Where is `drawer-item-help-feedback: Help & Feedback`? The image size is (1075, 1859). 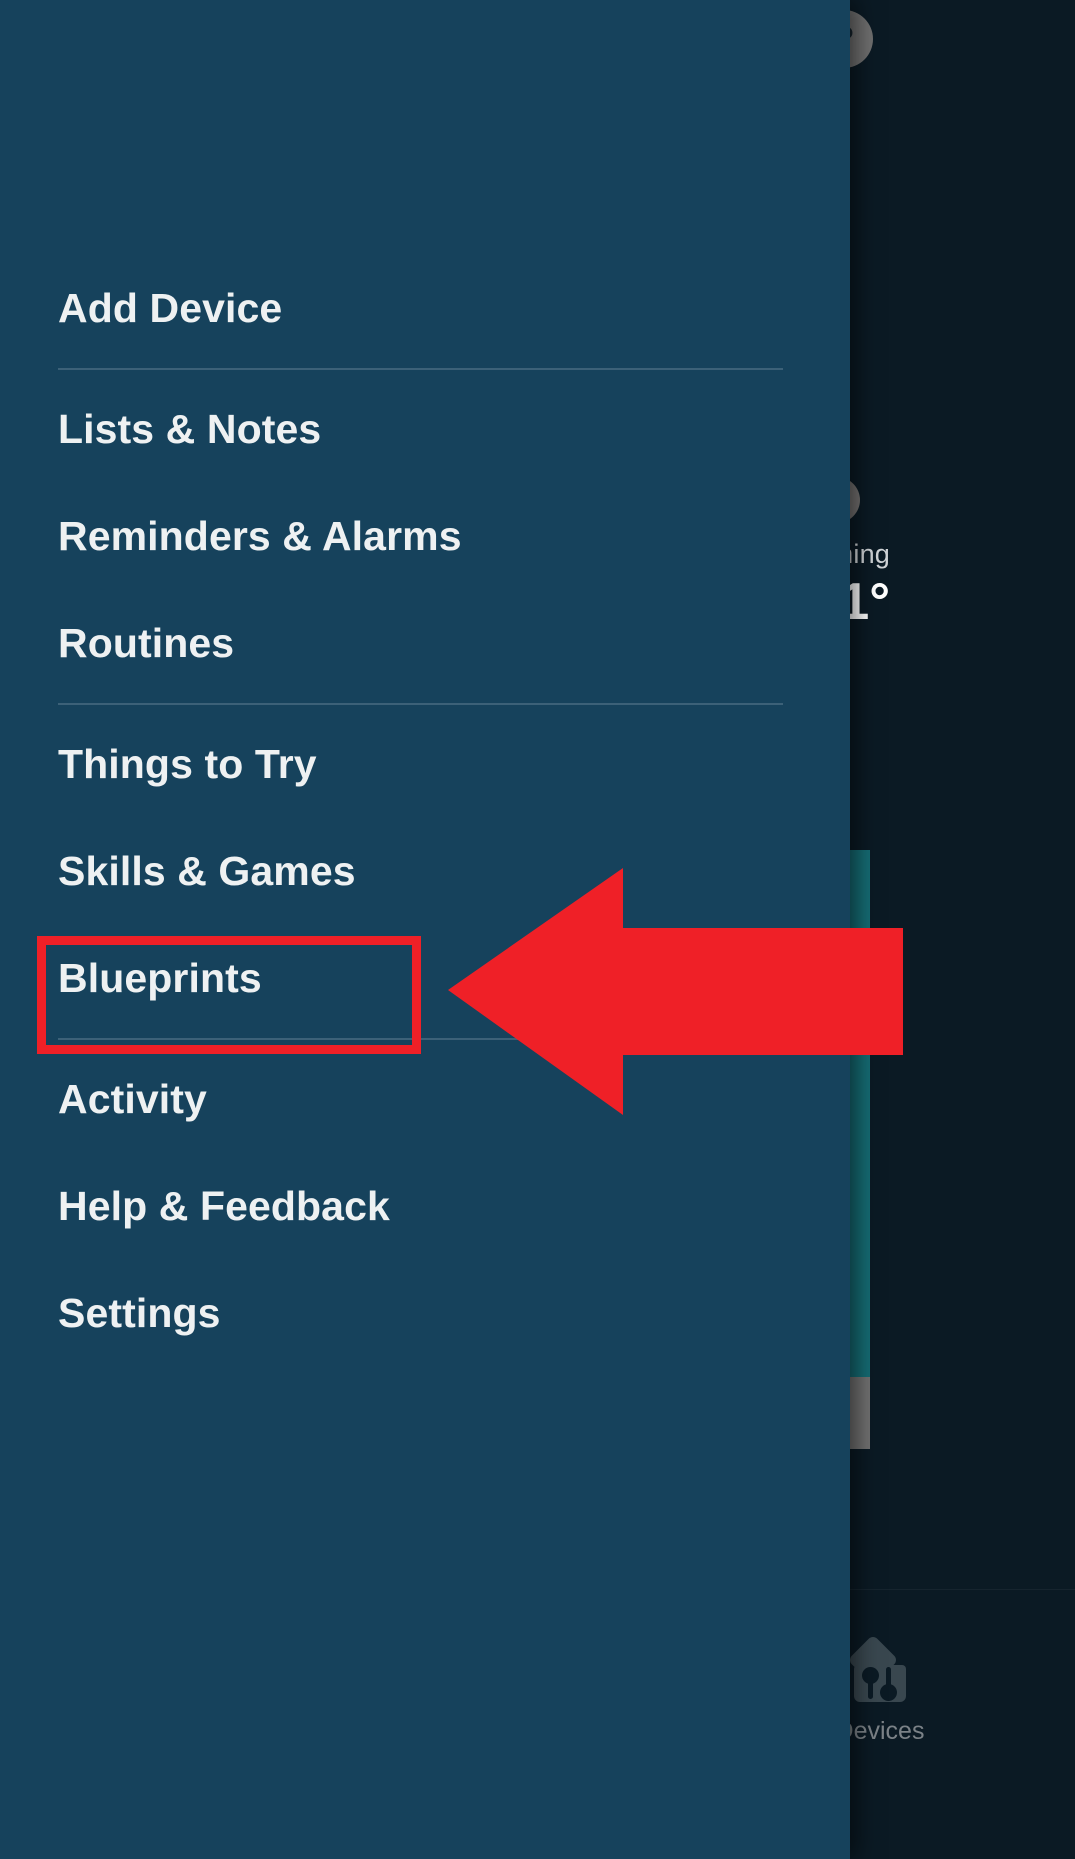
drawer-item-help-feedback: Help & Feedback is located at coordinates (425, 1206).